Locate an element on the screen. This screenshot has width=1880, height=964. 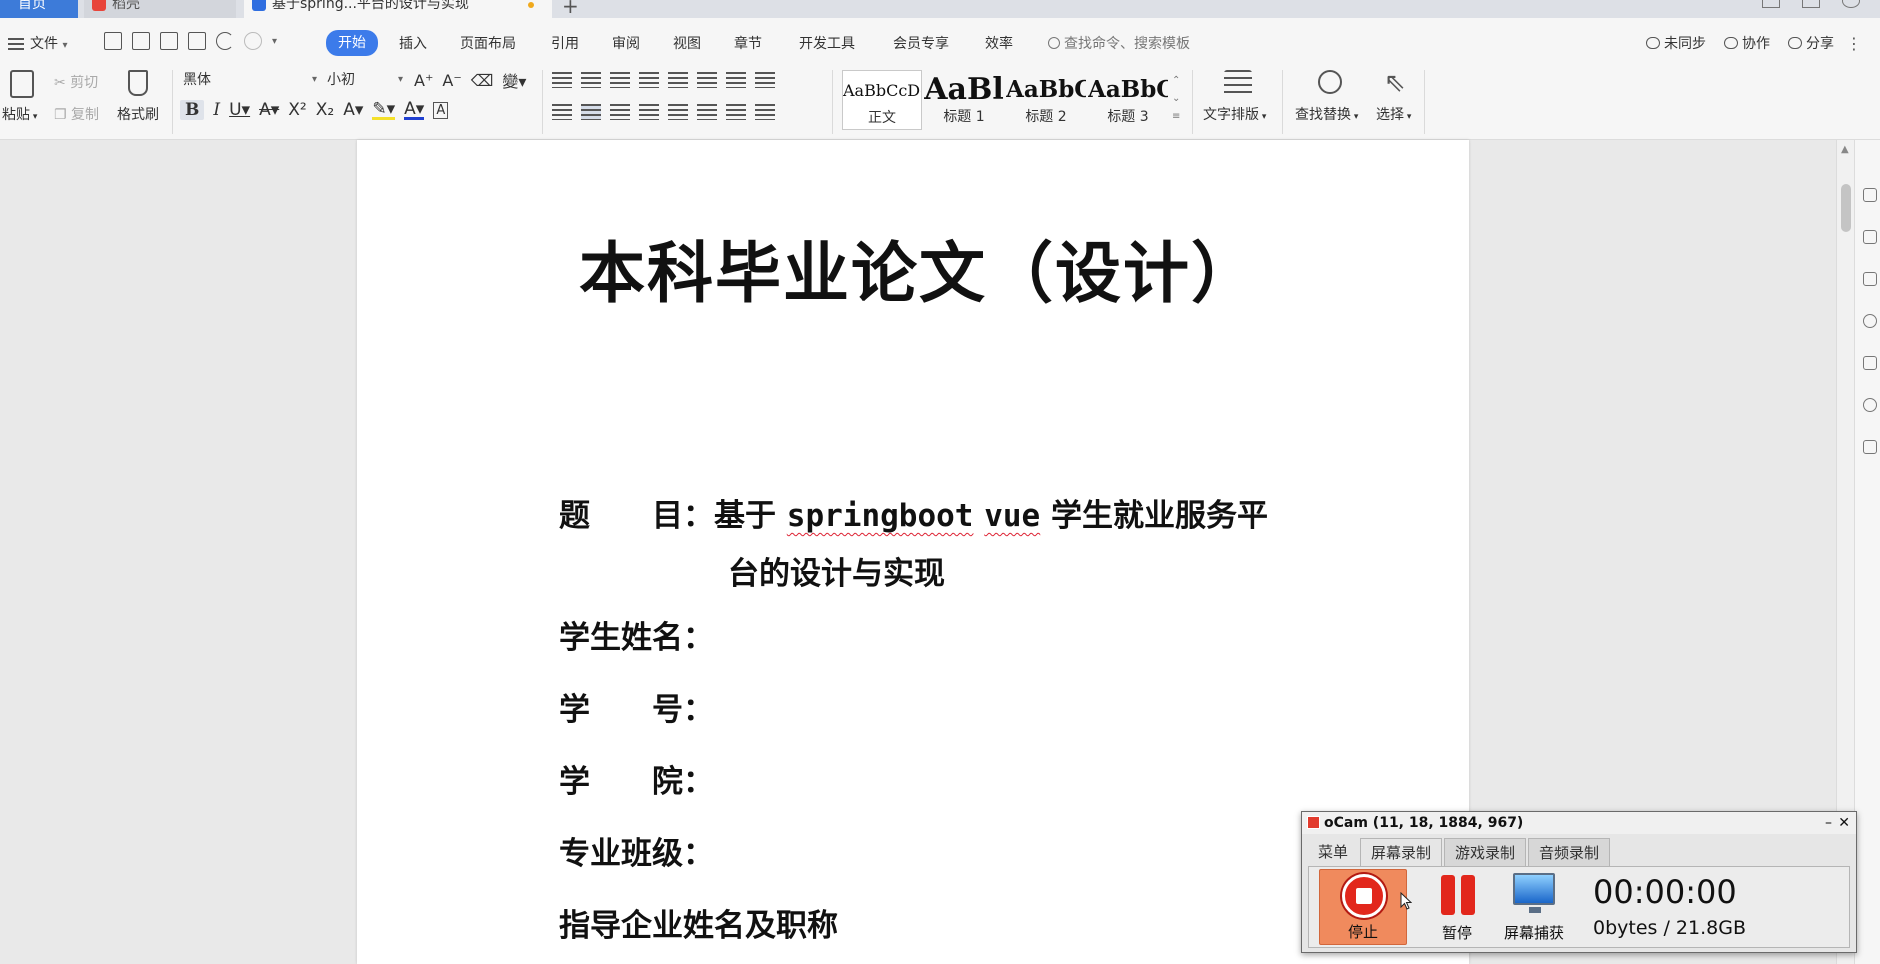
scroll-thumb is located at coordinates (1846, 208).